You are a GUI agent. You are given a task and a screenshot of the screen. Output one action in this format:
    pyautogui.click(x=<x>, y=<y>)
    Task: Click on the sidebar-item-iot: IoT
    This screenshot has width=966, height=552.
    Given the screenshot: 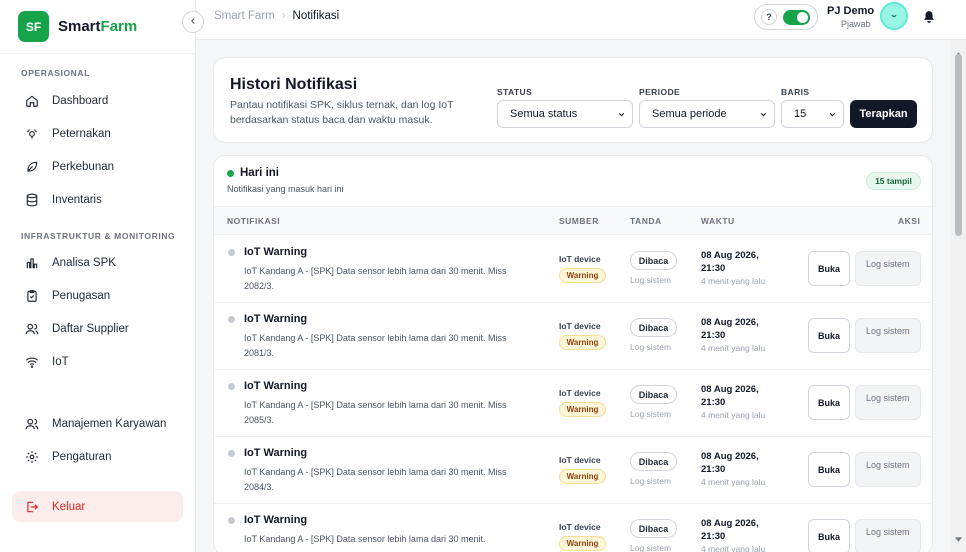 What is the action you would take?
    pyautogui.click(x=97, y=362)
    